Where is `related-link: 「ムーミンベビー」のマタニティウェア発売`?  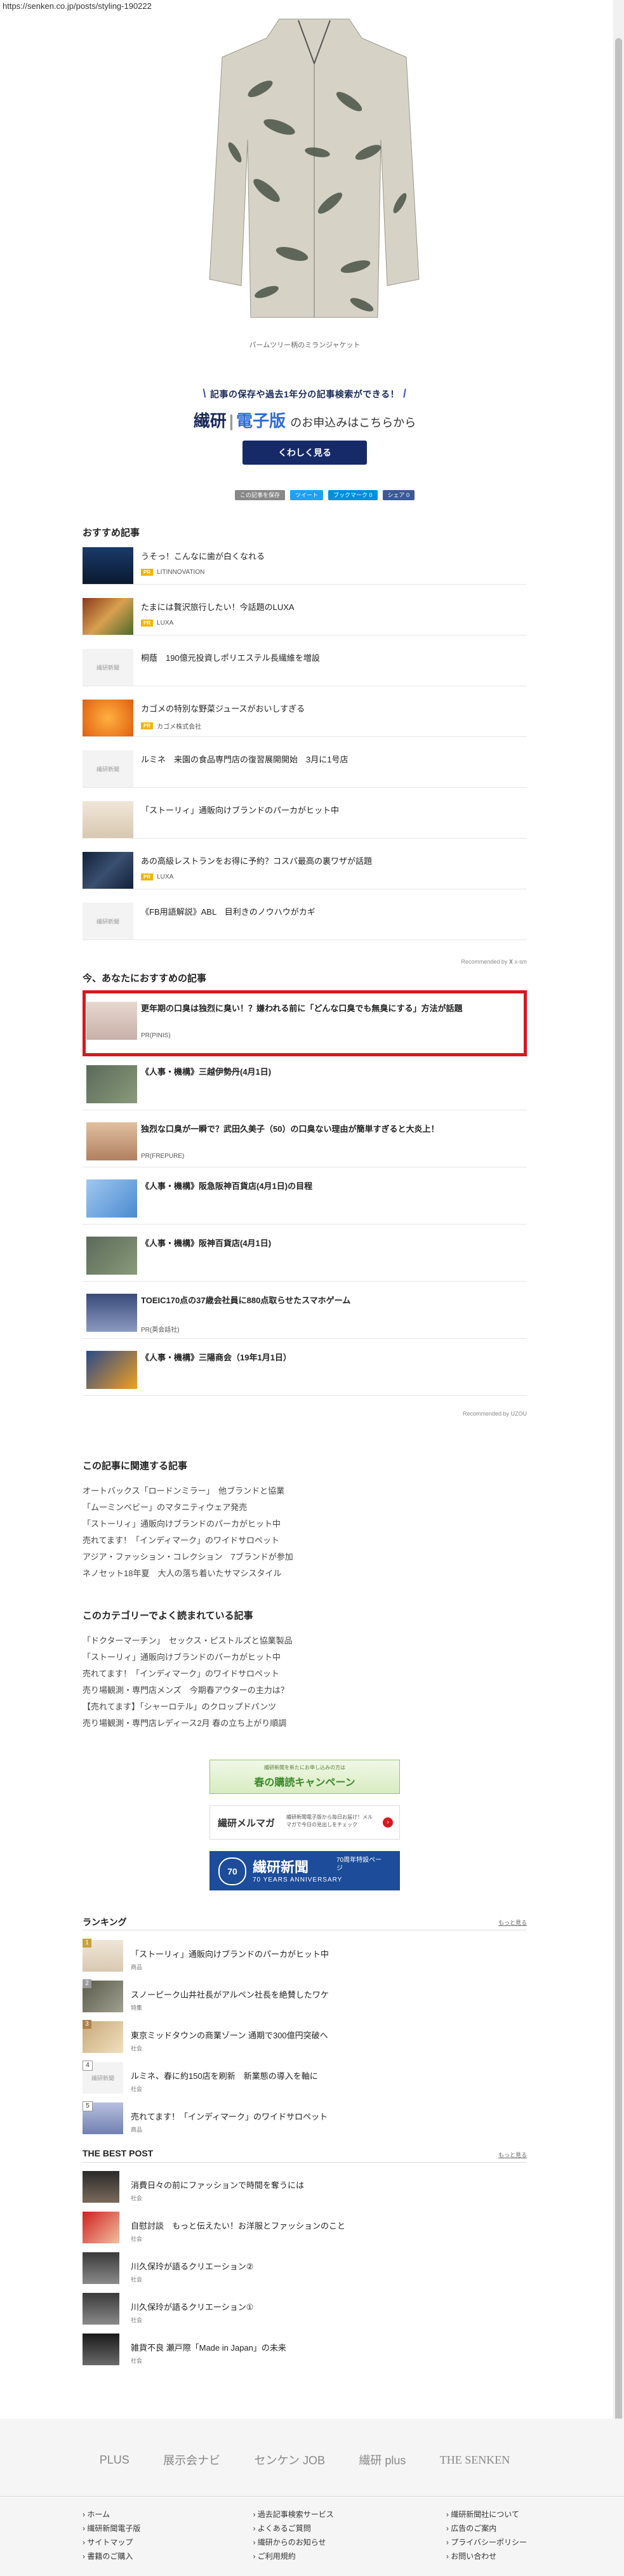 related-link: 「ムーミンベビー」のマタニティウェア発売 is located at coordinates (188, 1507).